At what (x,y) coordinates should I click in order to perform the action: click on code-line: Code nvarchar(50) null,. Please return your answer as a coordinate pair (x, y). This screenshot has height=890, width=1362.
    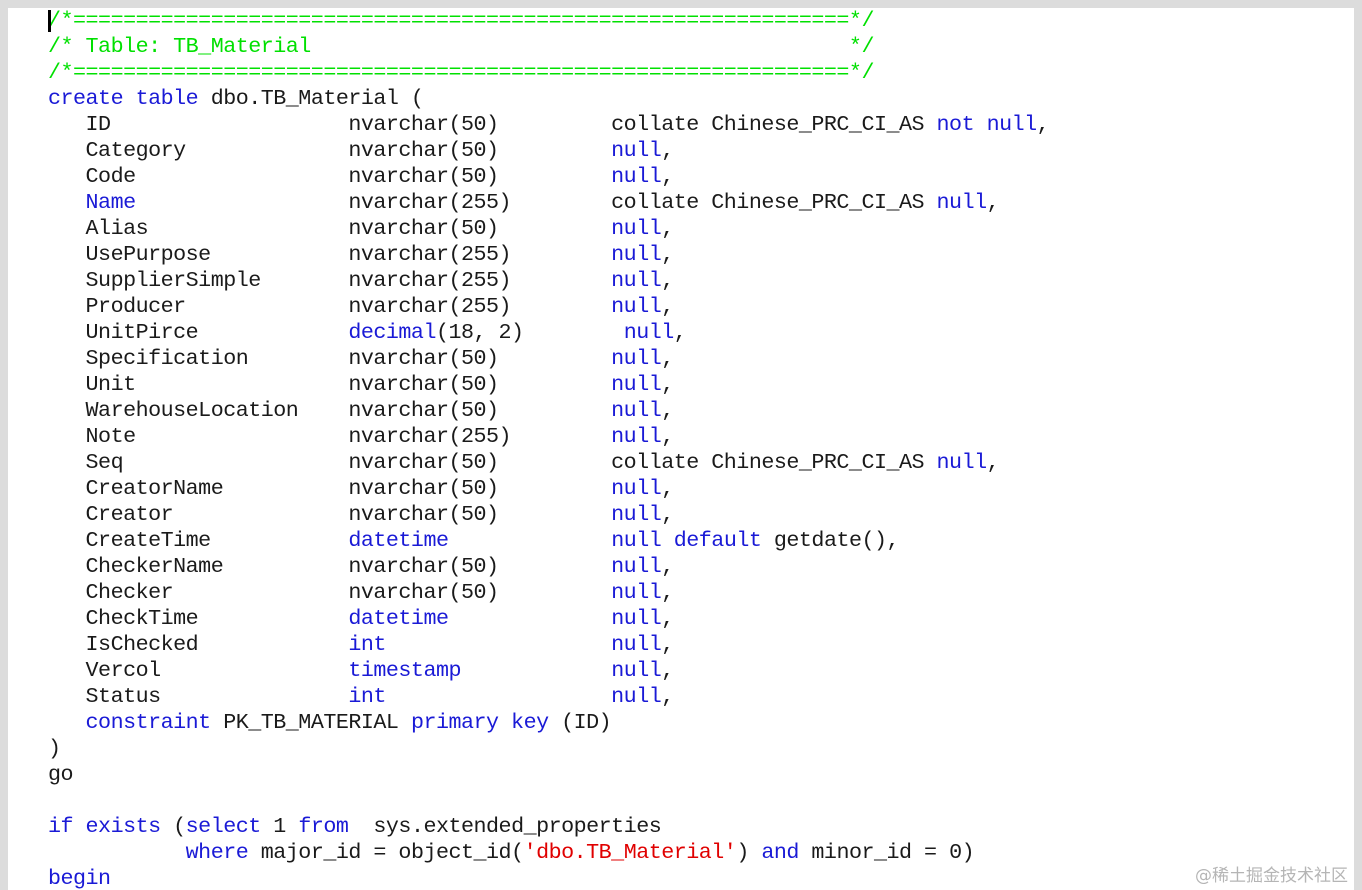
    Looking at the image, I should click on (548, 177).